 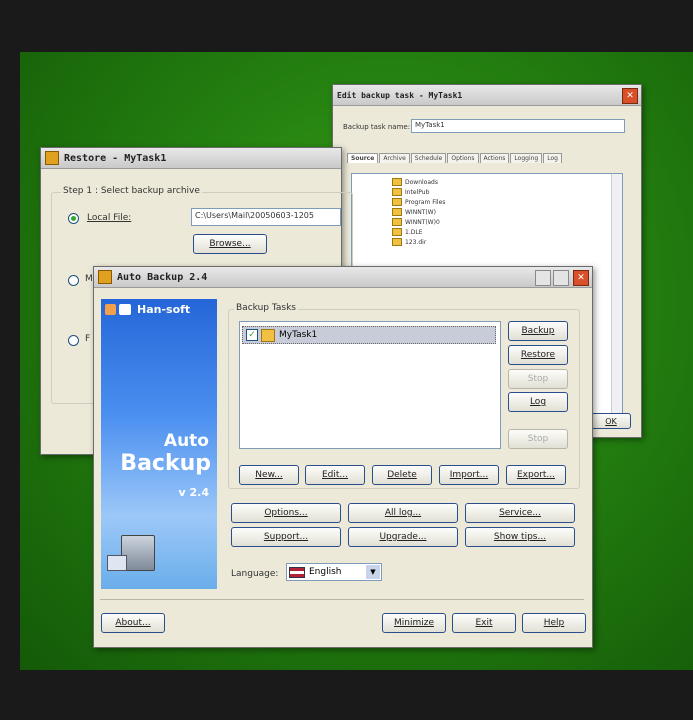 What do you see at coordinates (543, 278) in the screenshot?
I see `minimize-icon` at bounding box center [543, 278].